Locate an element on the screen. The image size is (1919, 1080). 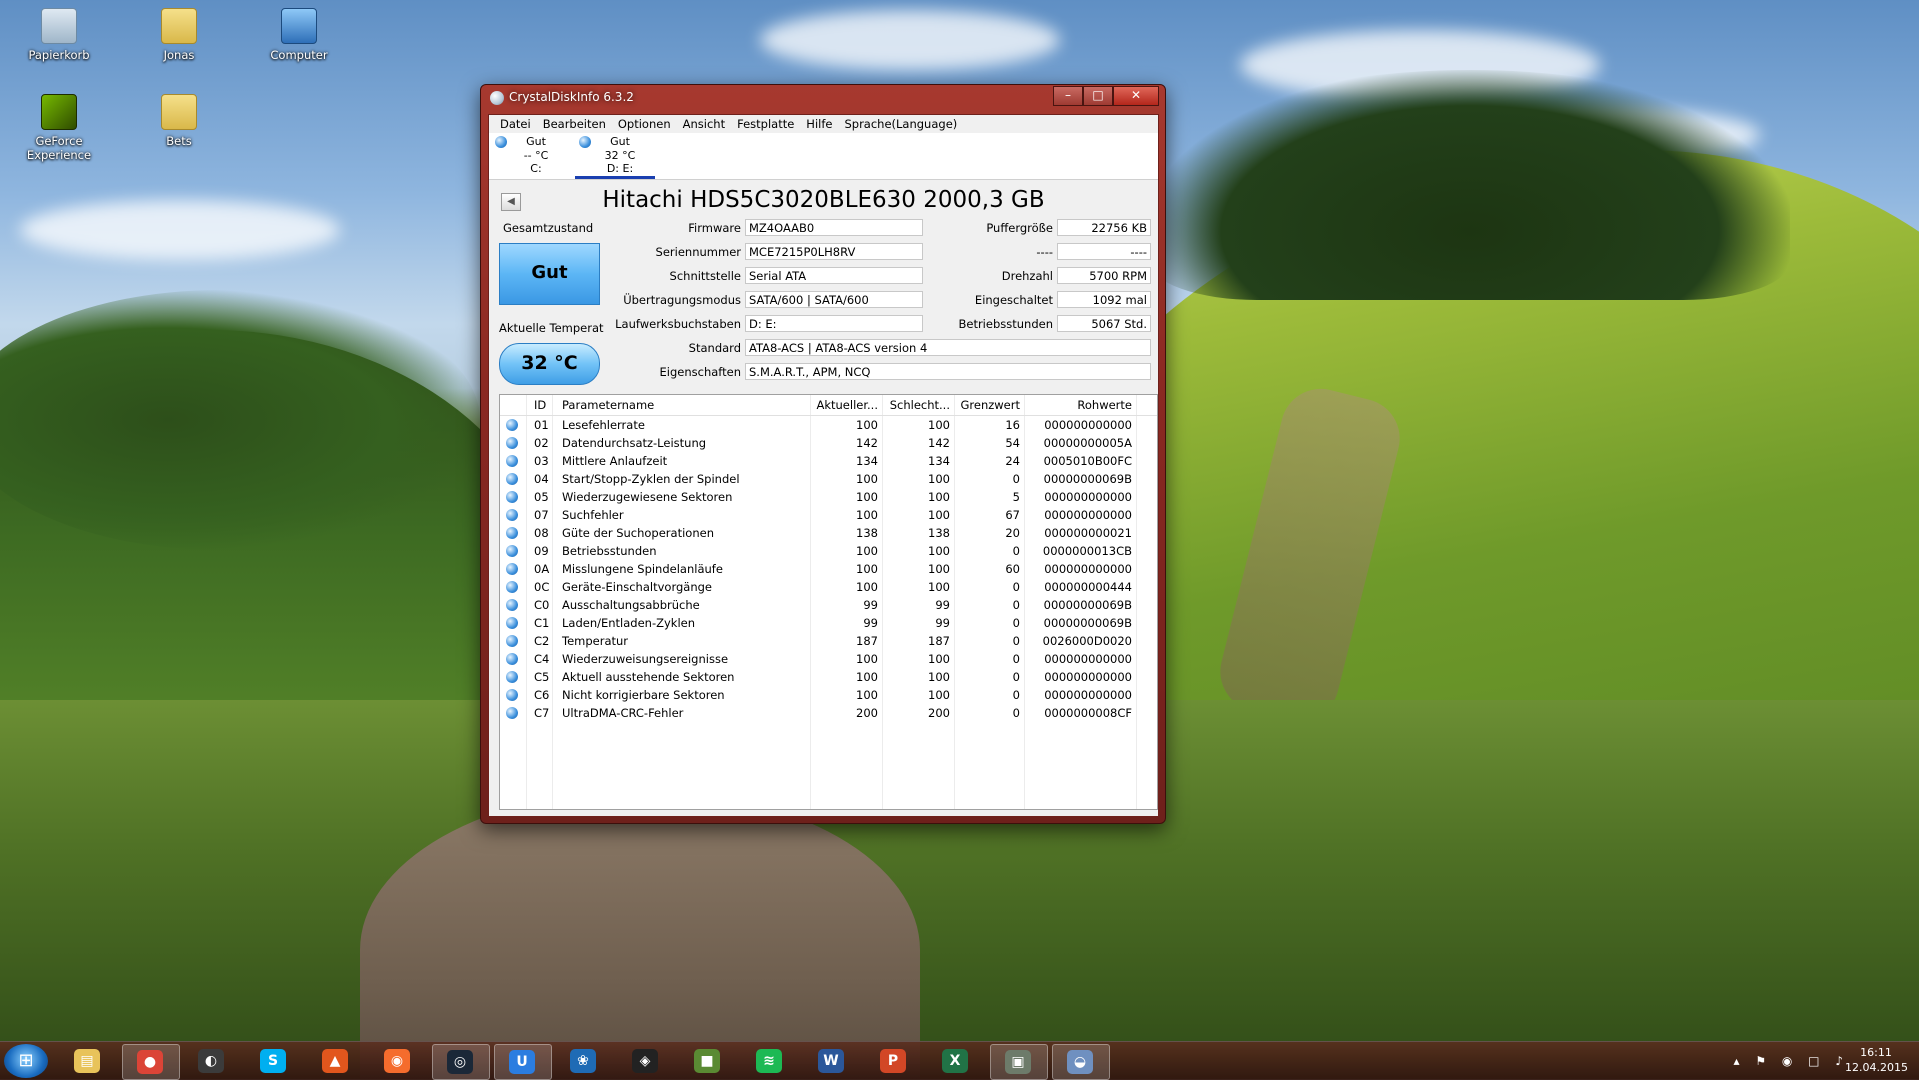
desktop-icon-jonas: Jonas is located at coordinates (179, 35).